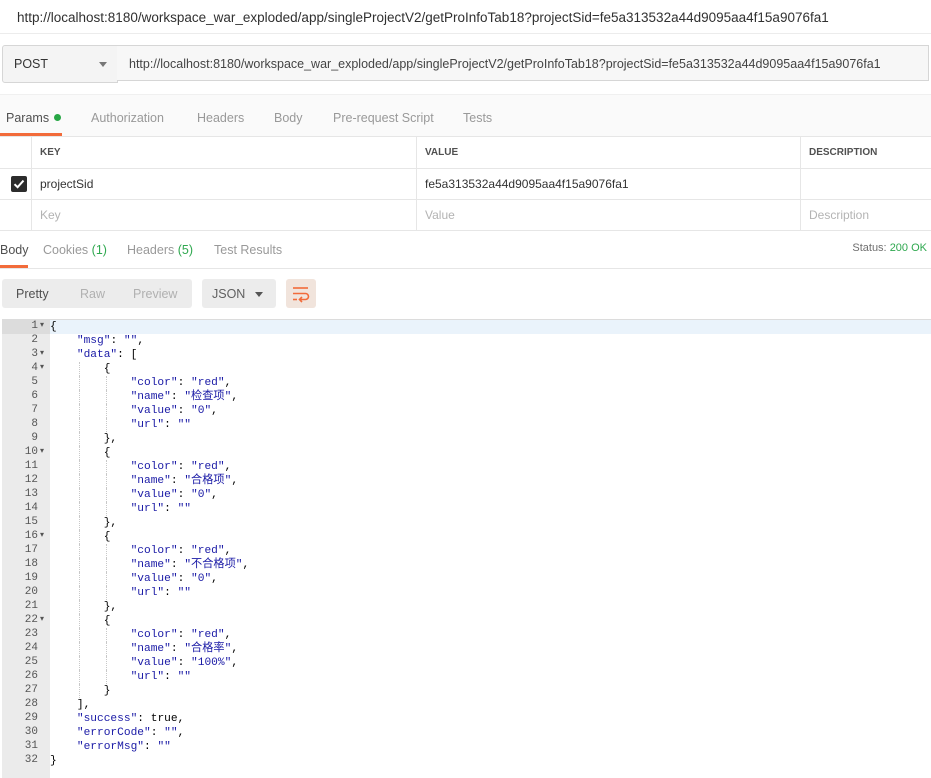  Describe the element at coordinates (154, 635) in the screenshot. I see `json-string: "color"` at that location.